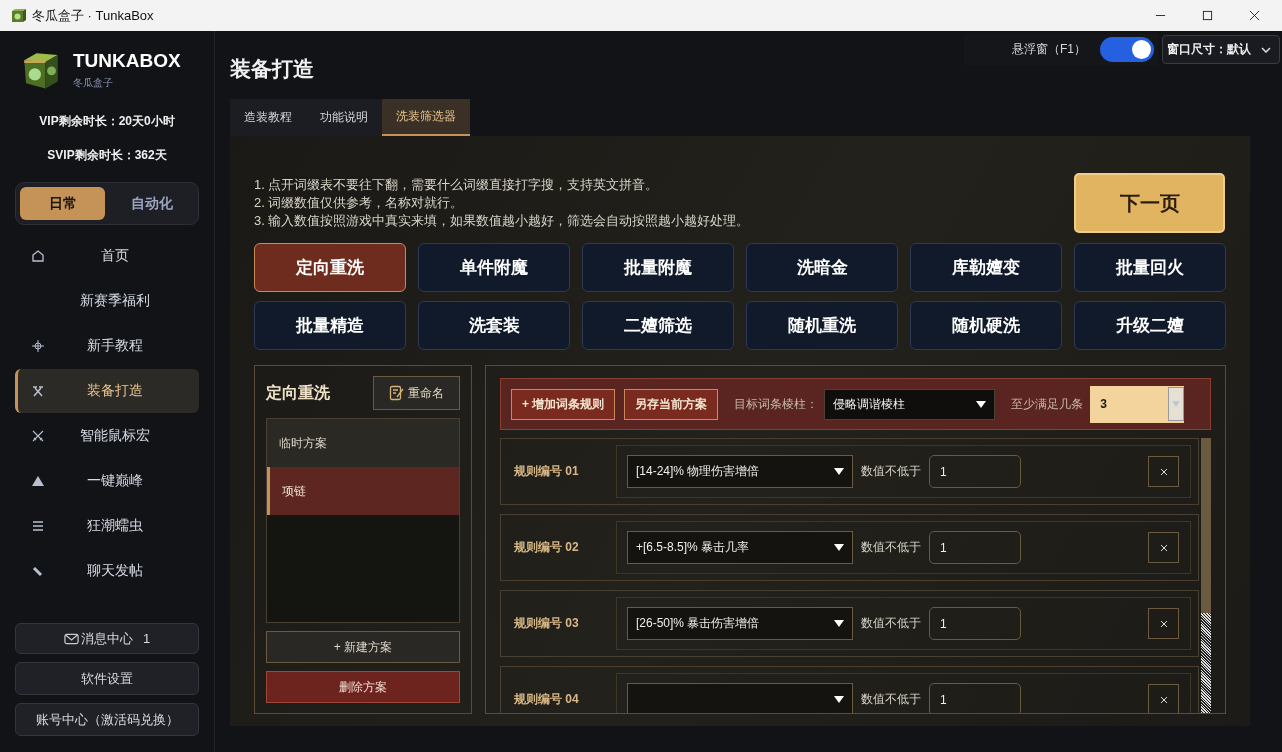 Image resolution: width=1282 pixels, height=752 pixels. What do you see at coordinates (547, 547) in the screenshot?
I see `rule-number: 规则编号 02` at bounding box center [547, 547].